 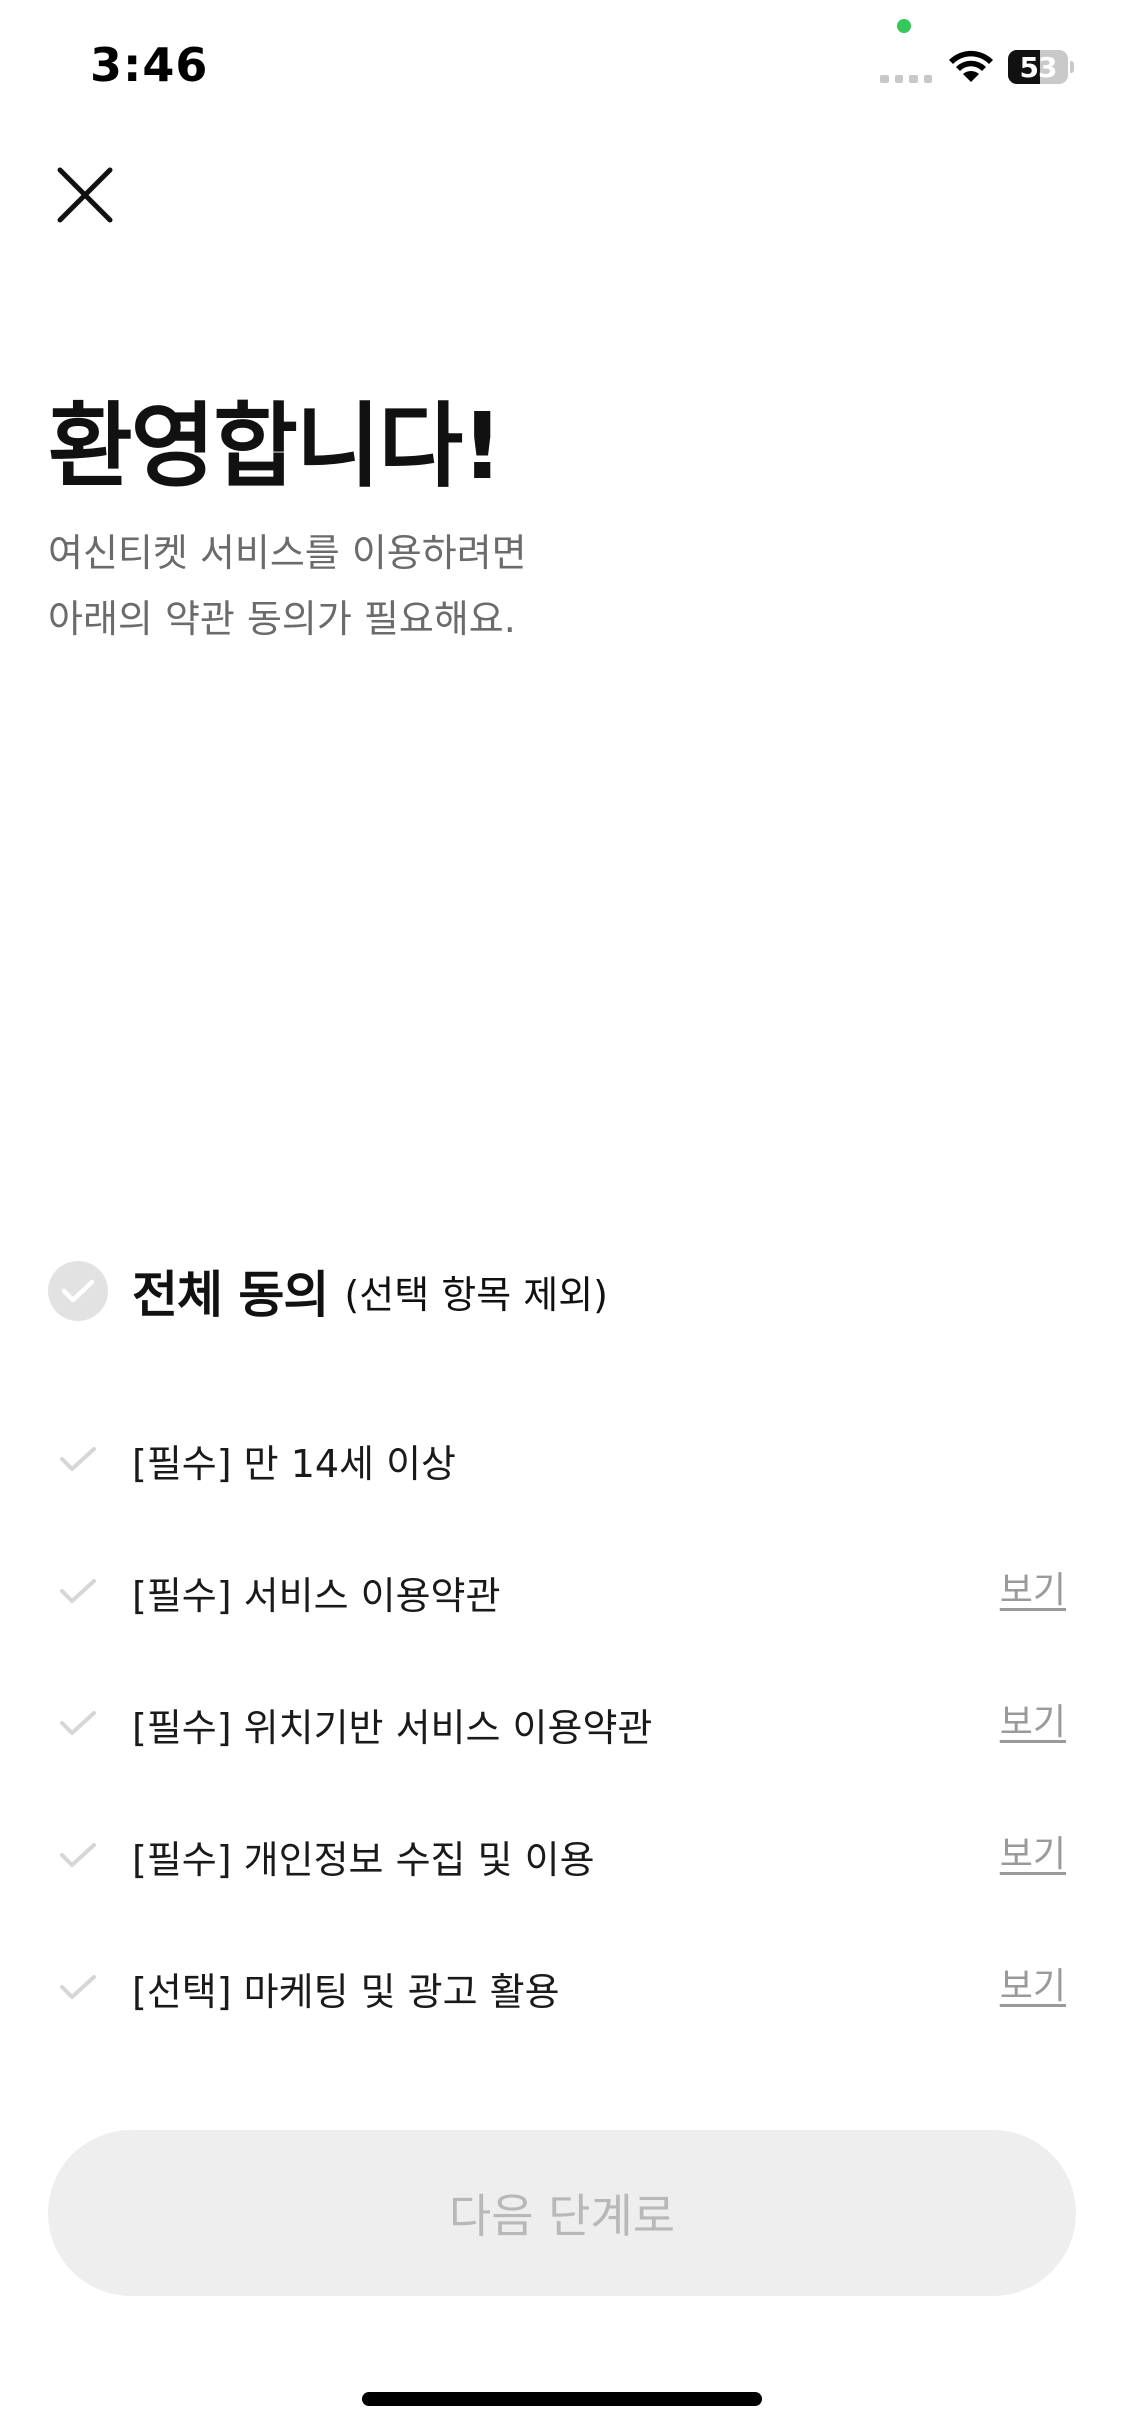 What do you see at coordinates (904, 26) in the screenshot?
I see `privacy-indicator-dot` at bounding box center [904, 26].